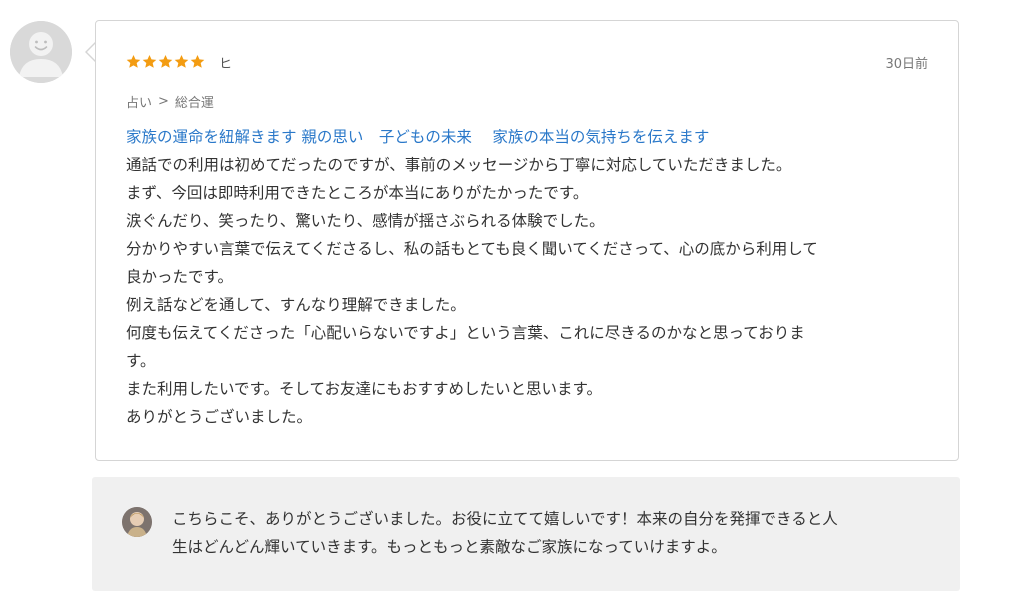 The height and width of the screenshot is (591, 1017). Describe the element at coordinates (219, 417) in the screenshot. I see `review-text-line: ありがとうございました。` at that location.